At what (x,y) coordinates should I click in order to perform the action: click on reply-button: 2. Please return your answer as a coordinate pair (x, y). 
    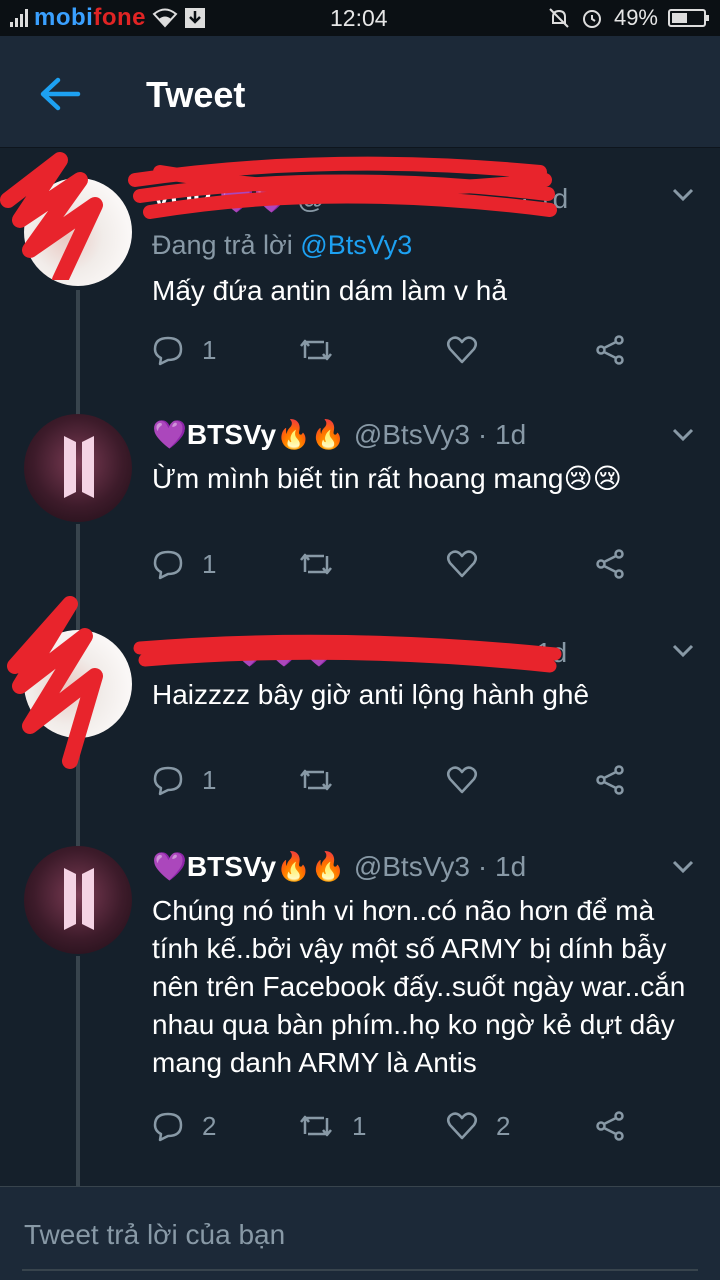
    Looking at the image, I should click on (184, 1126).